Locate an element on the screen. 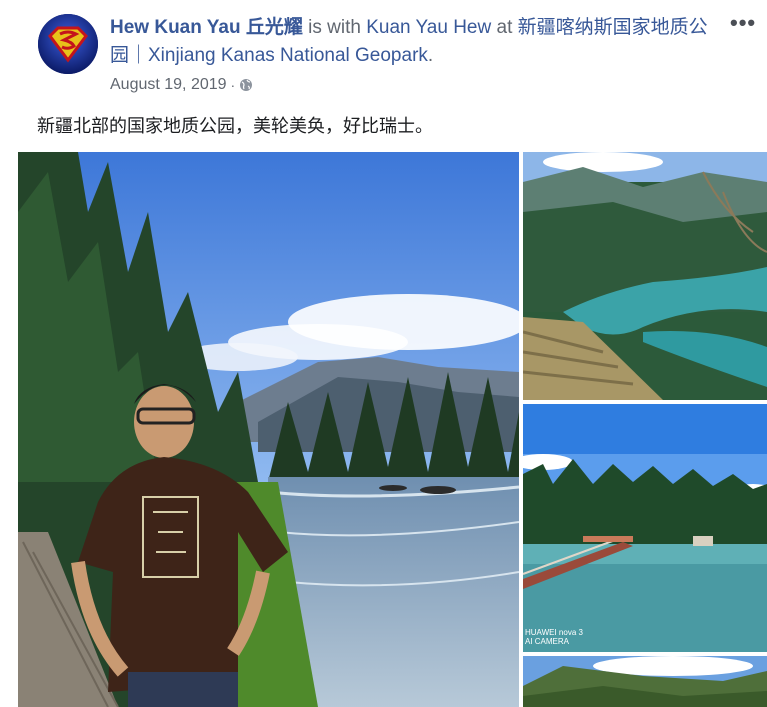 This screenshot has height=707, width=767. post-photo-lake: HUAWEI nova 3 AI CAMERA is located at coordinates (645, 528).